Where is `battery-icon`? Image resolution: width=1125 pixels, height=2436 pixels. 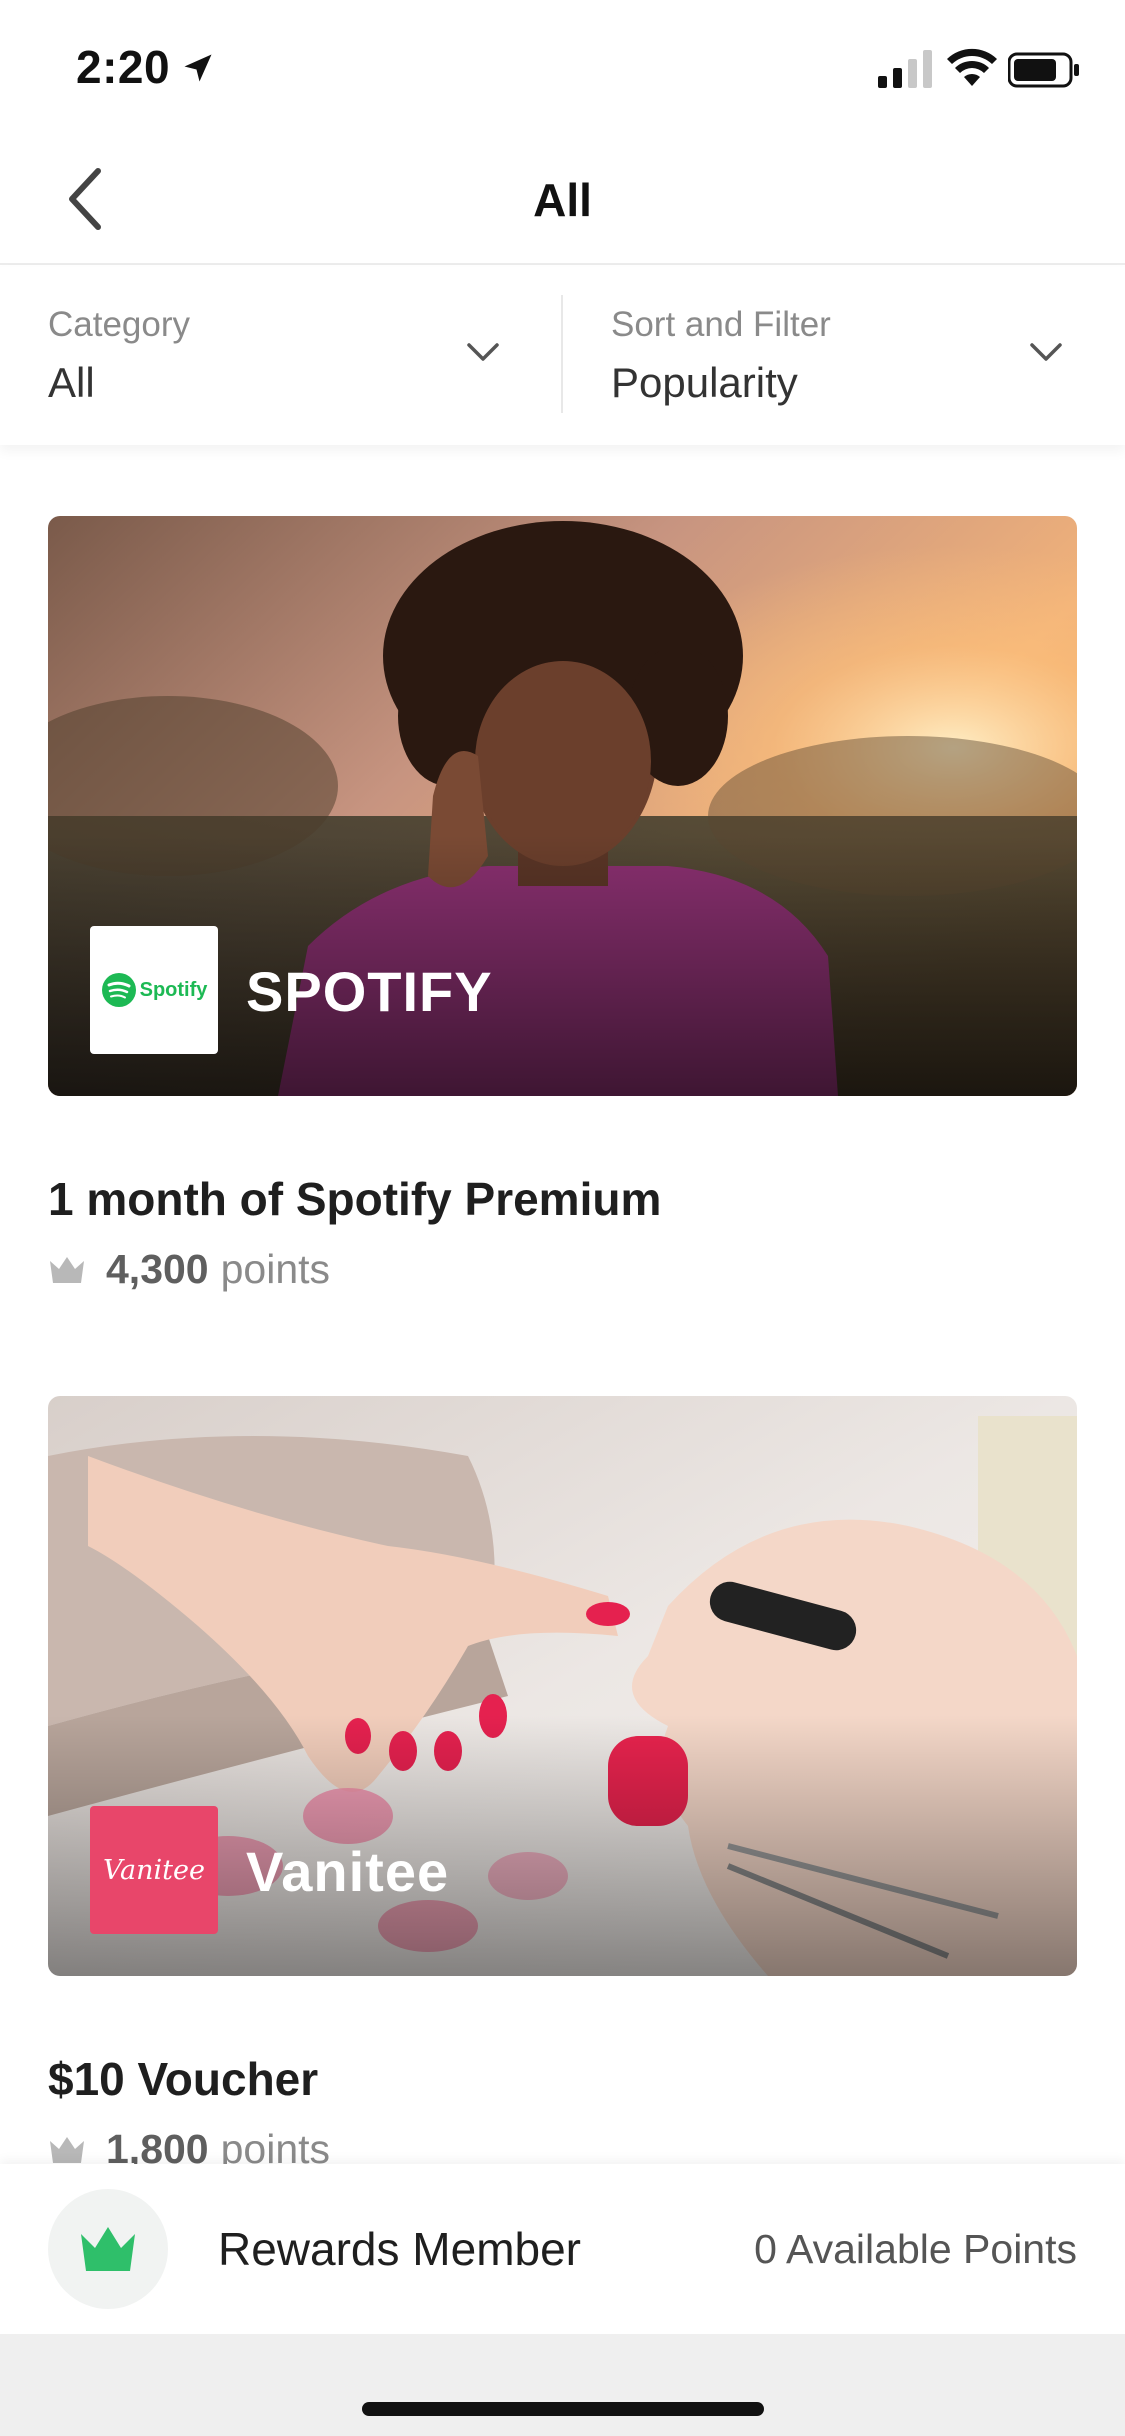
battery-icon is located at coordinates (1043, 70).